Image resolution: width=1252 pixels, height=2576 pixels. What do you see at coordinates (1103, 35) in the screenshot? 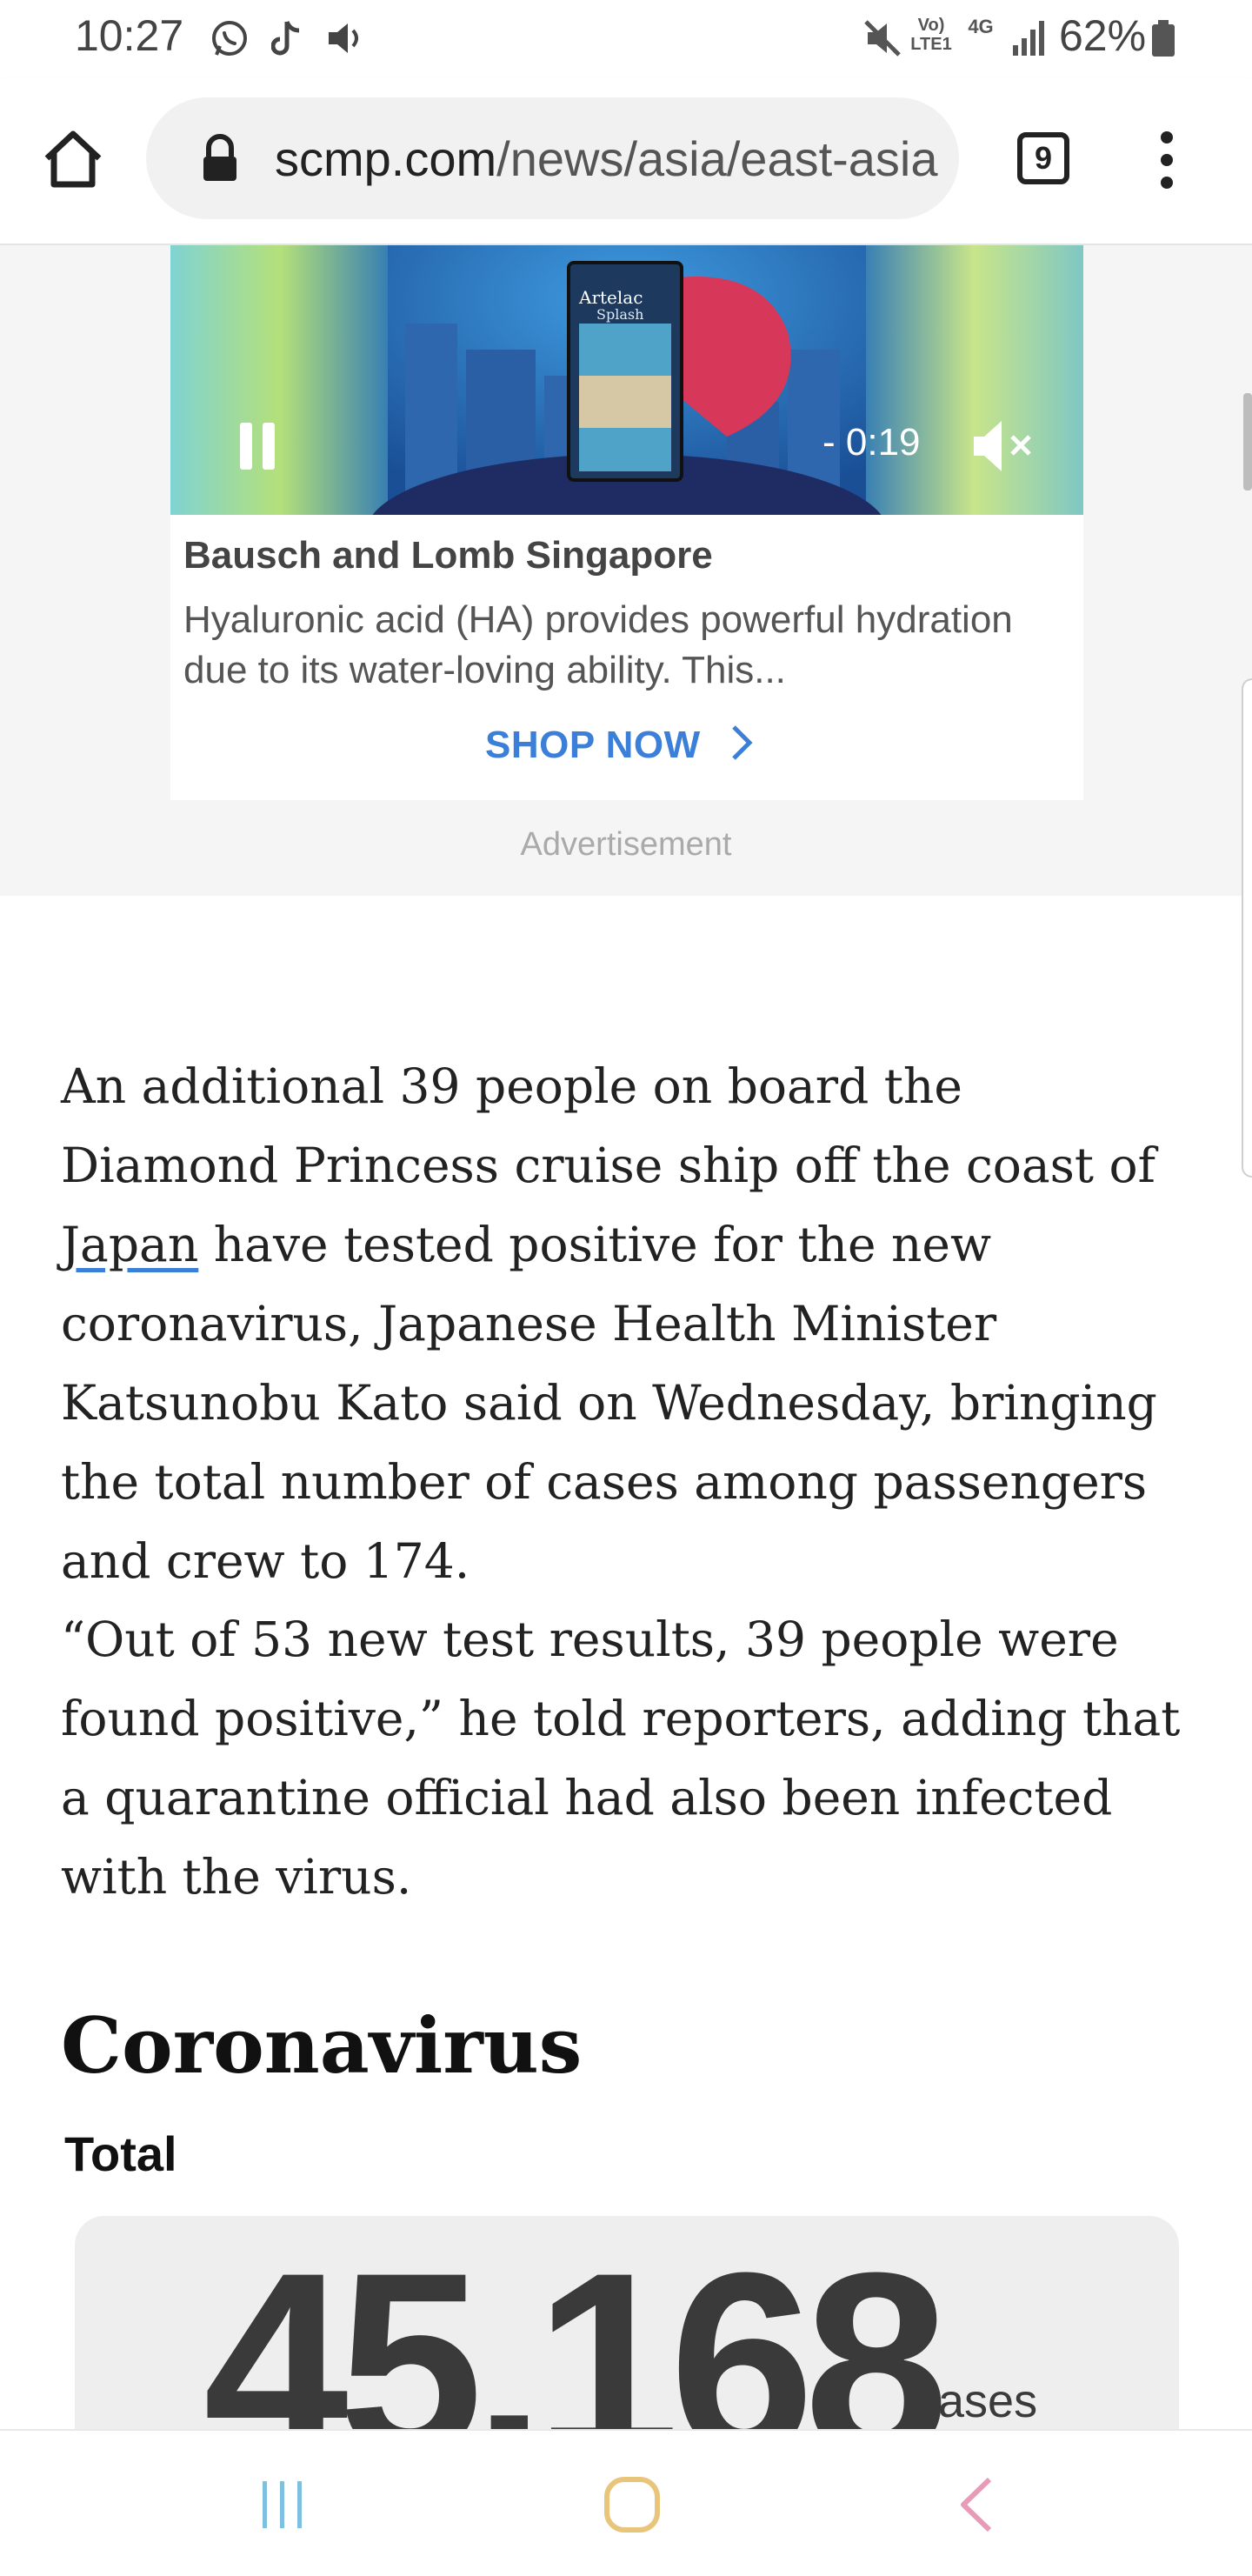
I see `battery-percentage: 62%` at bounding box center [1103, 35].